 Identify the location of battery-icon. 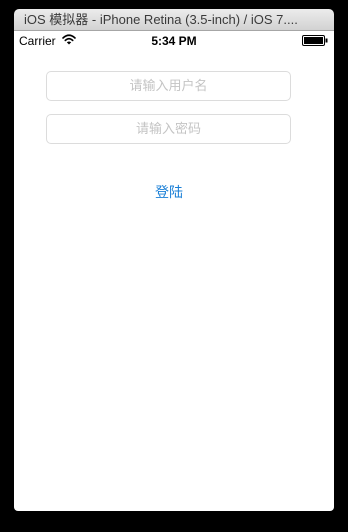
(315, 40).